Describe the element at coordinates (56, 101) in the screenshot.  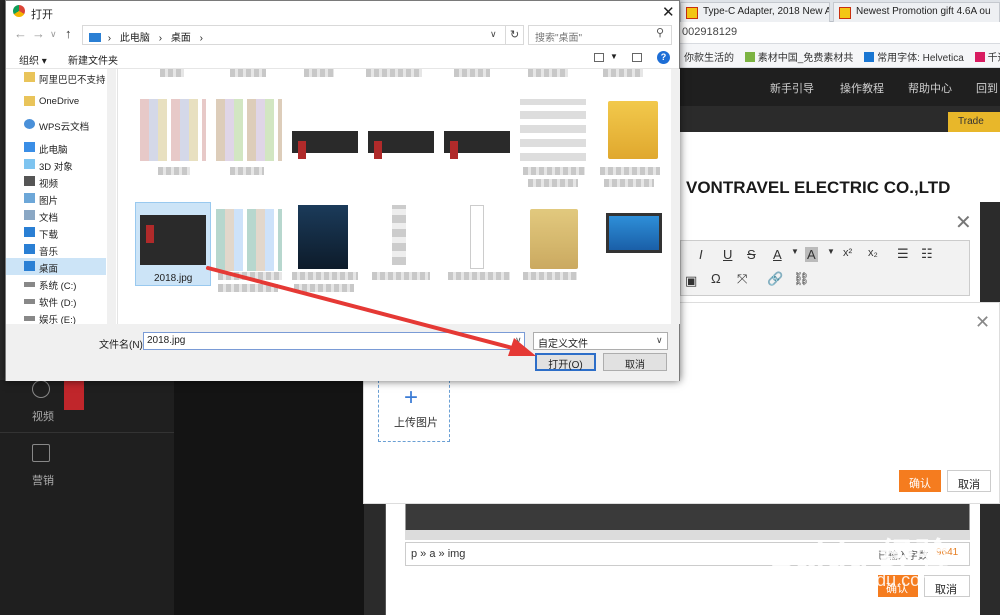
I see `nav-item-onedrive: OneDrive` at that location.